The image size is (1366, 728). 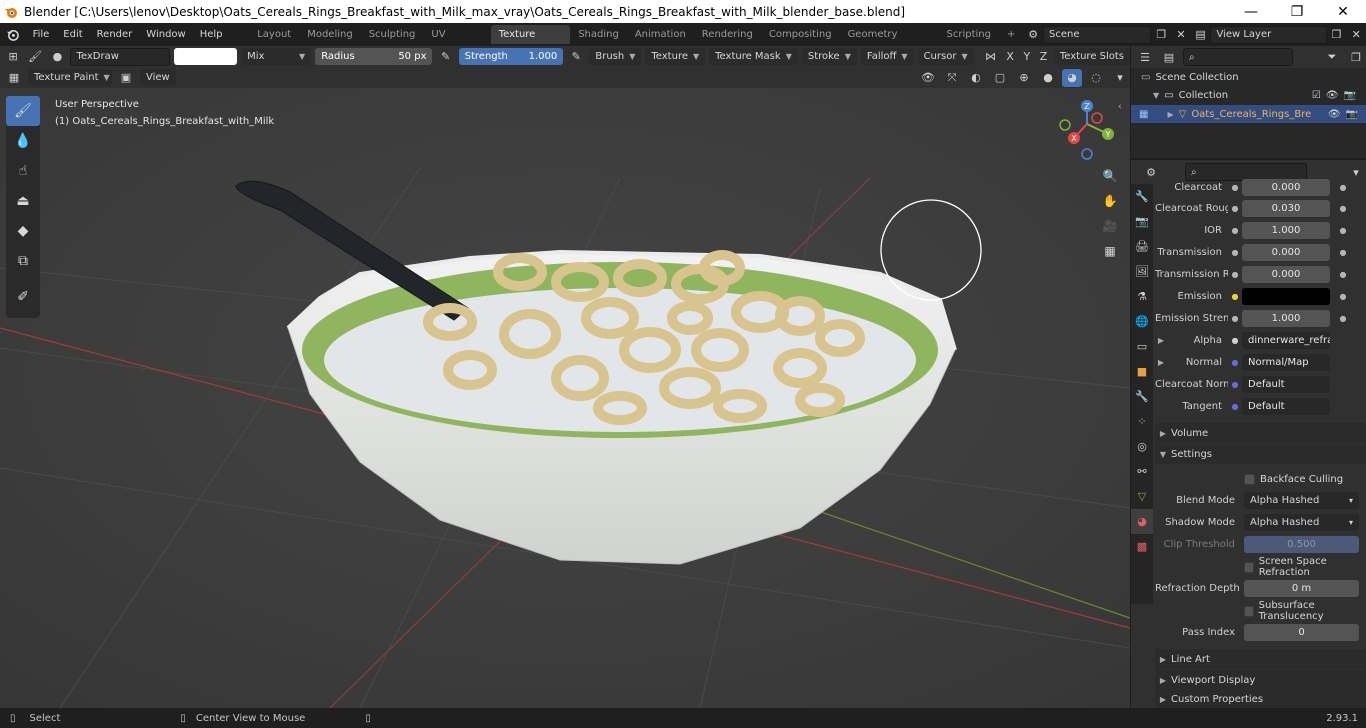 I want to click on annotate-tool-icon: ✐, so click(x=23, y=297).